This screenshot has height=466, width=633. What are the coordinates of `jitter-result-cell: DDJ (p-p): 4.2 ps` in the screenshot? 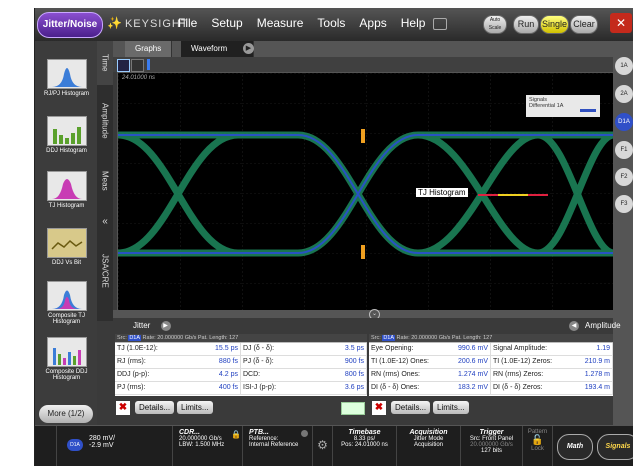 It's located at (178, 375).